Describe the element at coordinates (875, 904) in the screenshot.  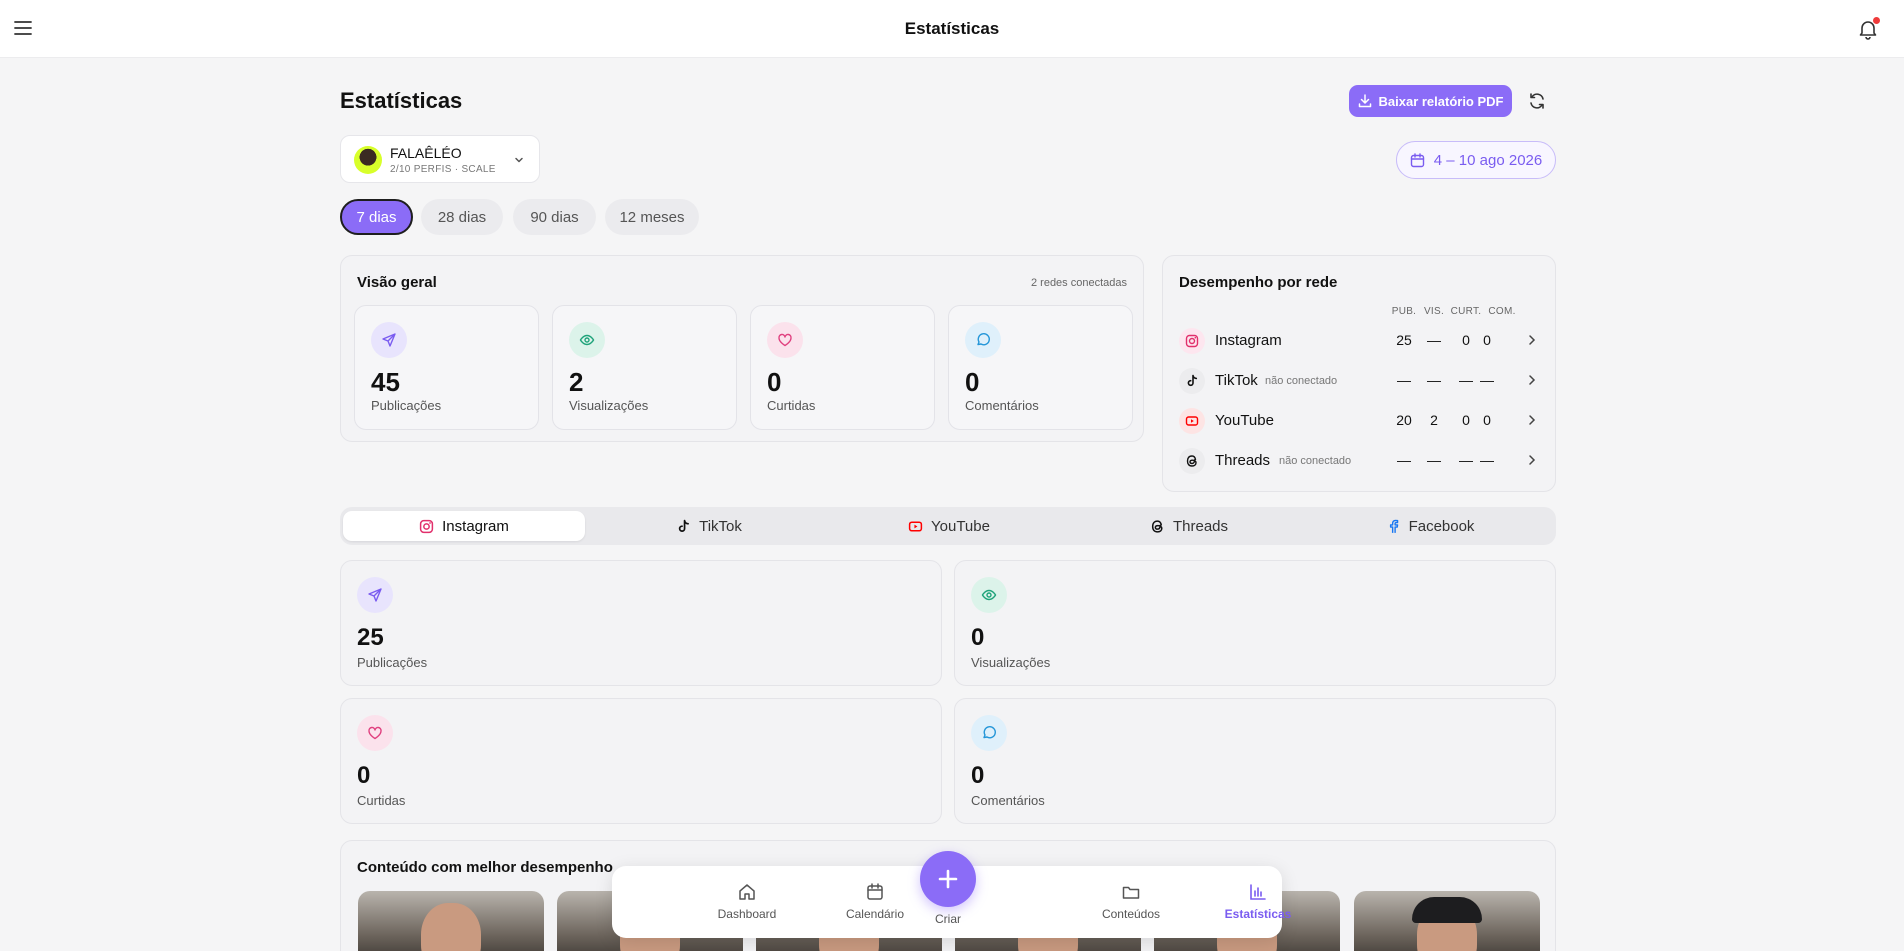
I see `nav-calendar: Calendário` at that location.